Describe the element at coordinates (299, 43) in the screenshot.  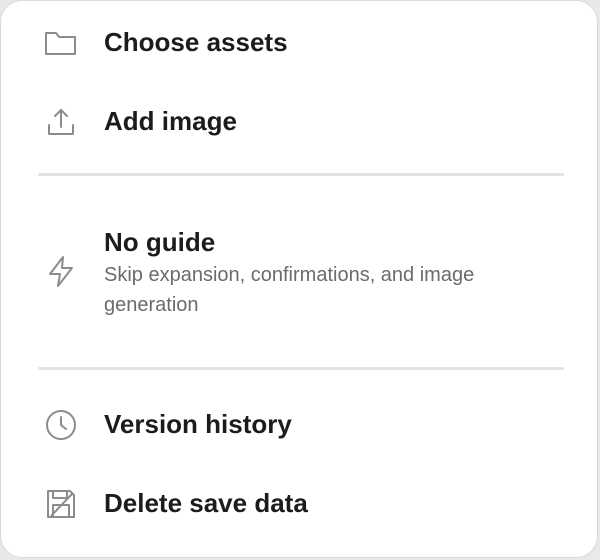
I see `menu-item-choose-assets: Choose assets` at that location.